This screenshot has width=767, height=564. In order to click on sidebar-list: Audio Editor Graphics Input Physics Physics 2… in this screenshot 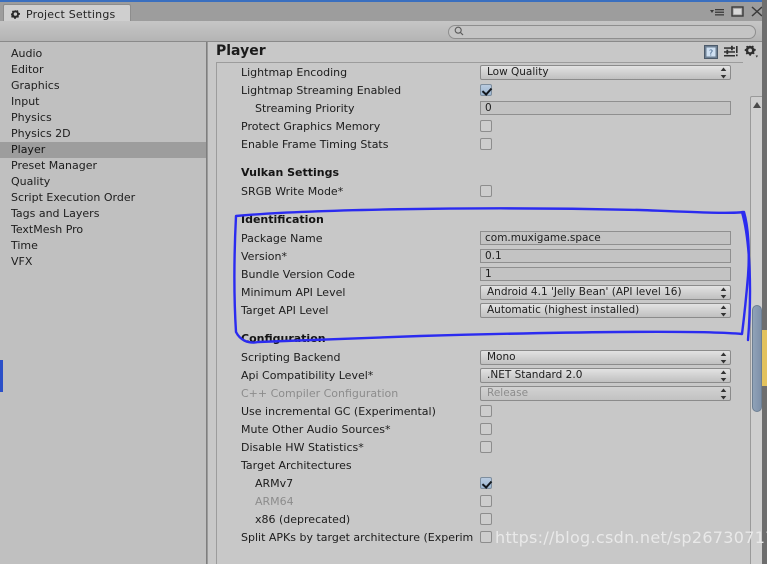, I will do `click(103, 156)`.